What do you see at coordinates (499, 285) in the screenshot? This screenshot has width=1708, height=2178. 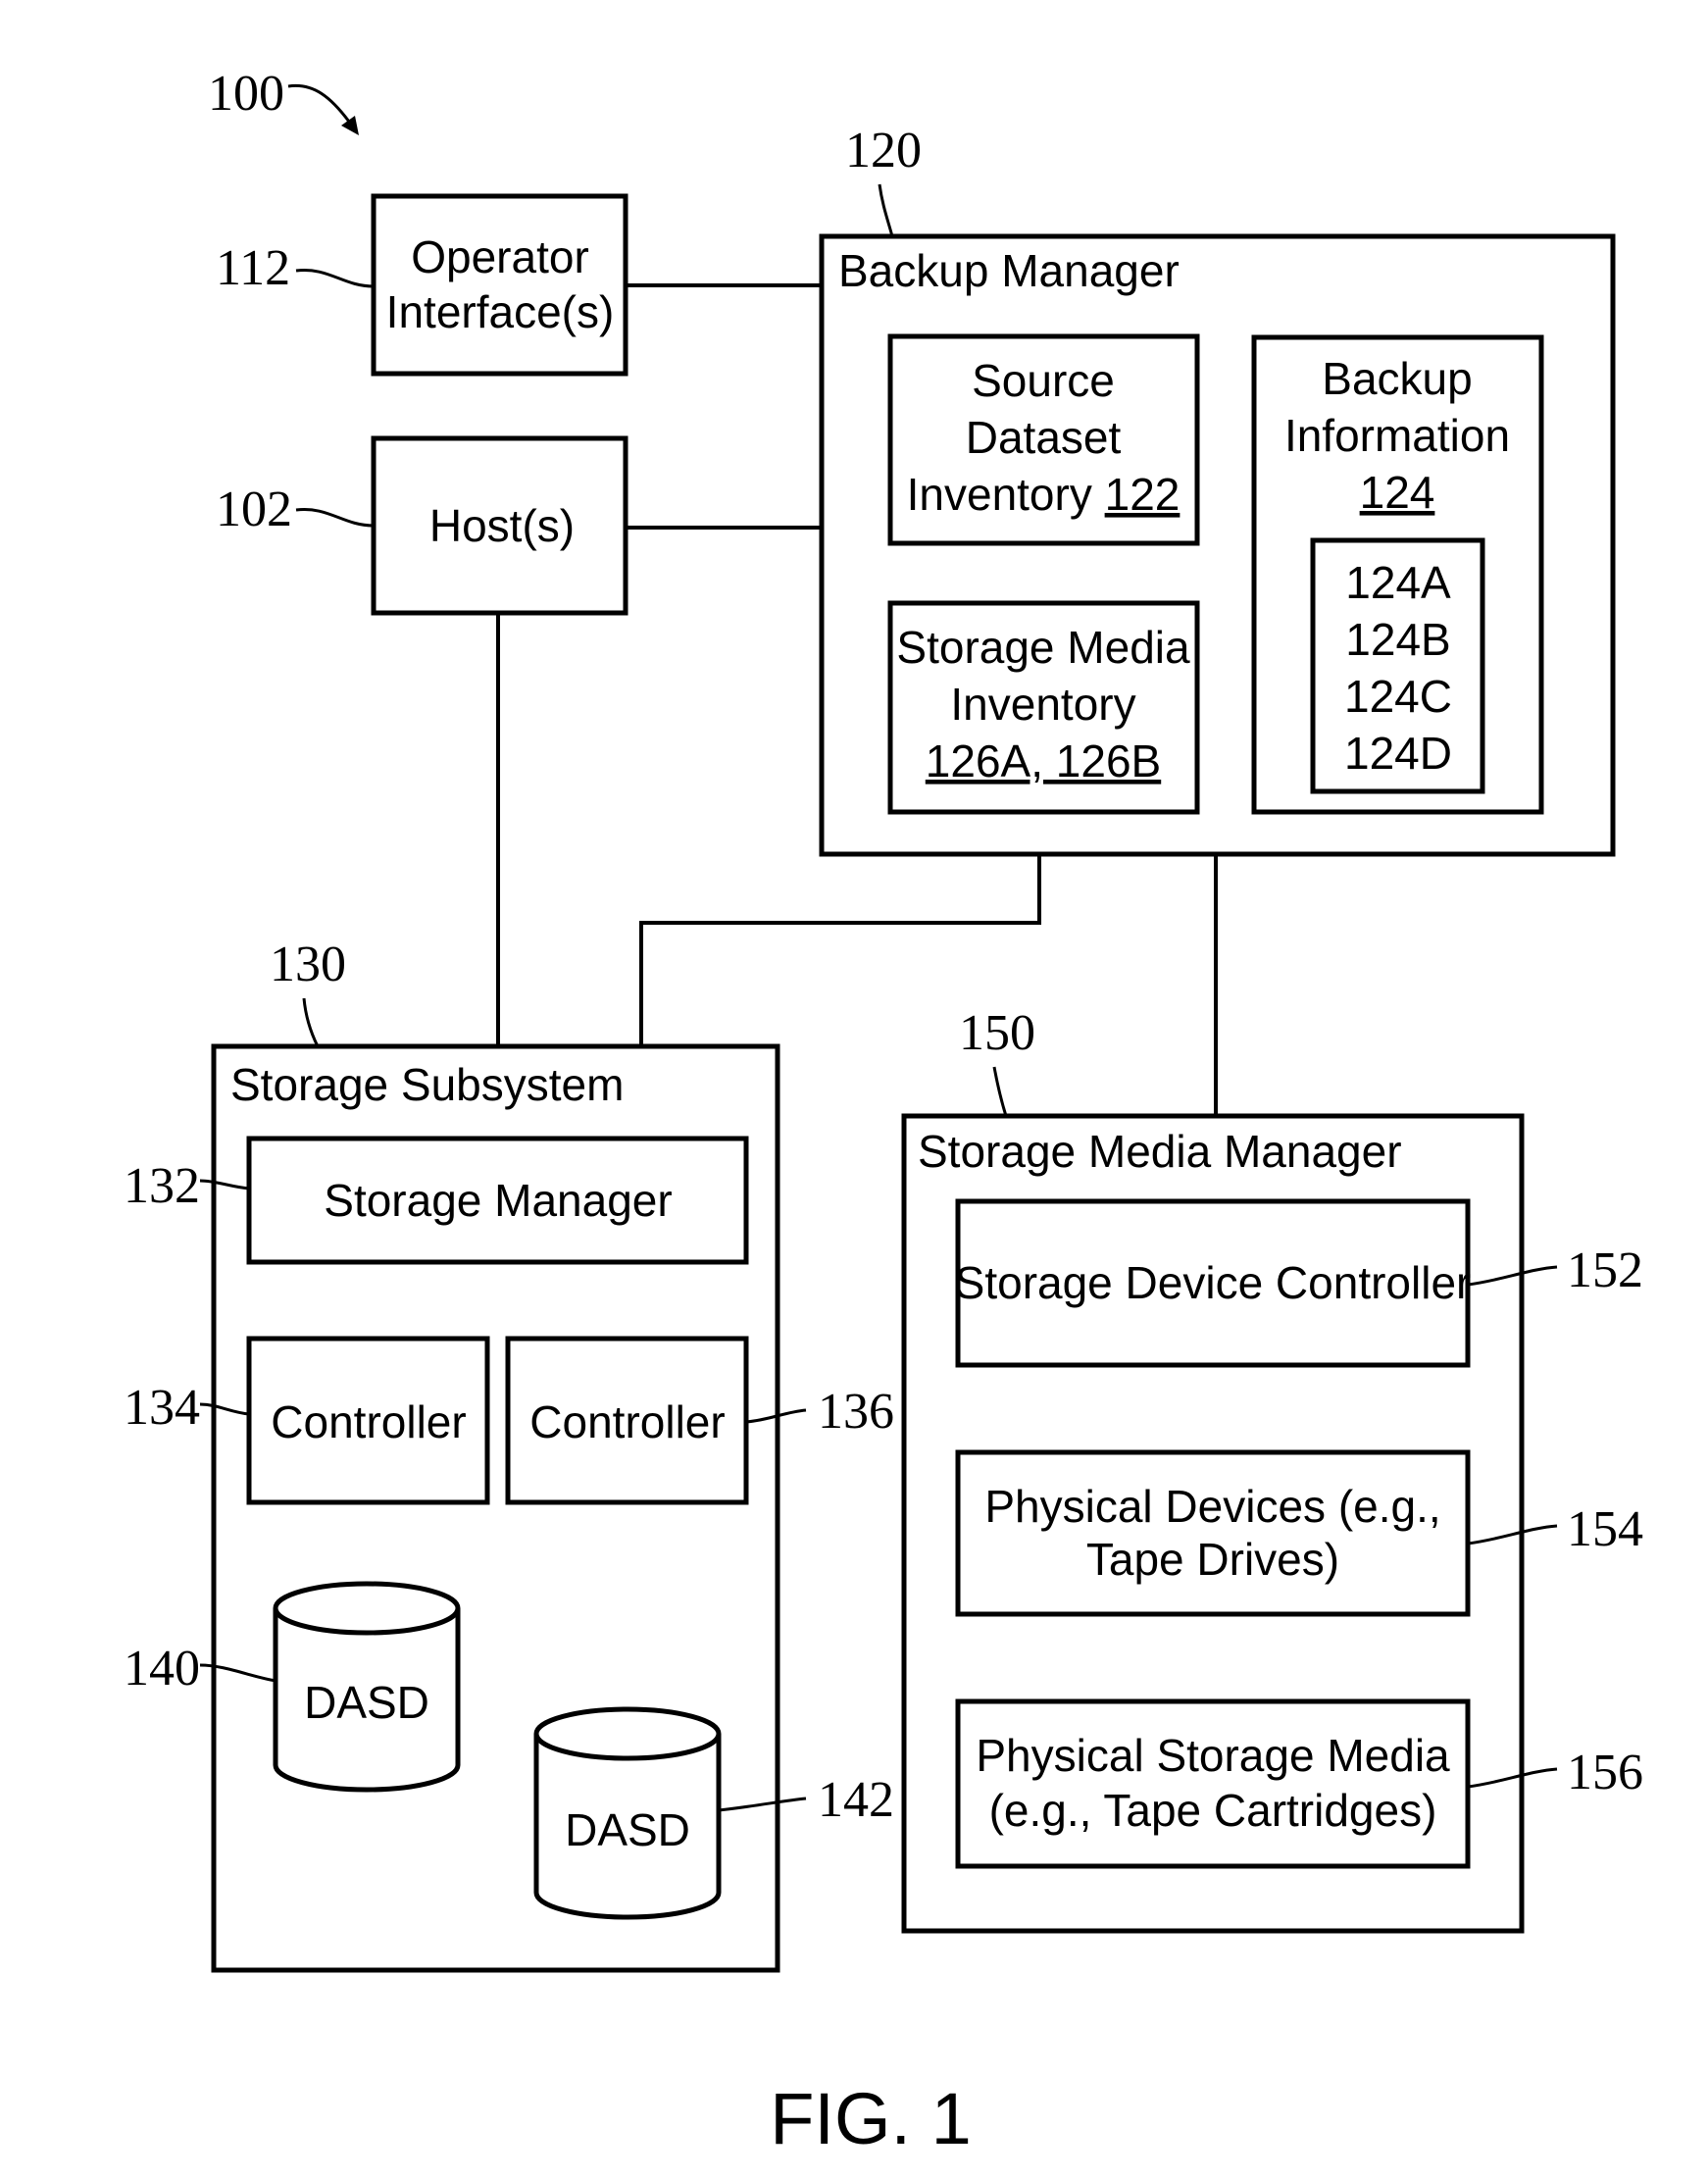 I see `operator-interface-box: Operator Interface(s)` at bounding box center [499, 285].